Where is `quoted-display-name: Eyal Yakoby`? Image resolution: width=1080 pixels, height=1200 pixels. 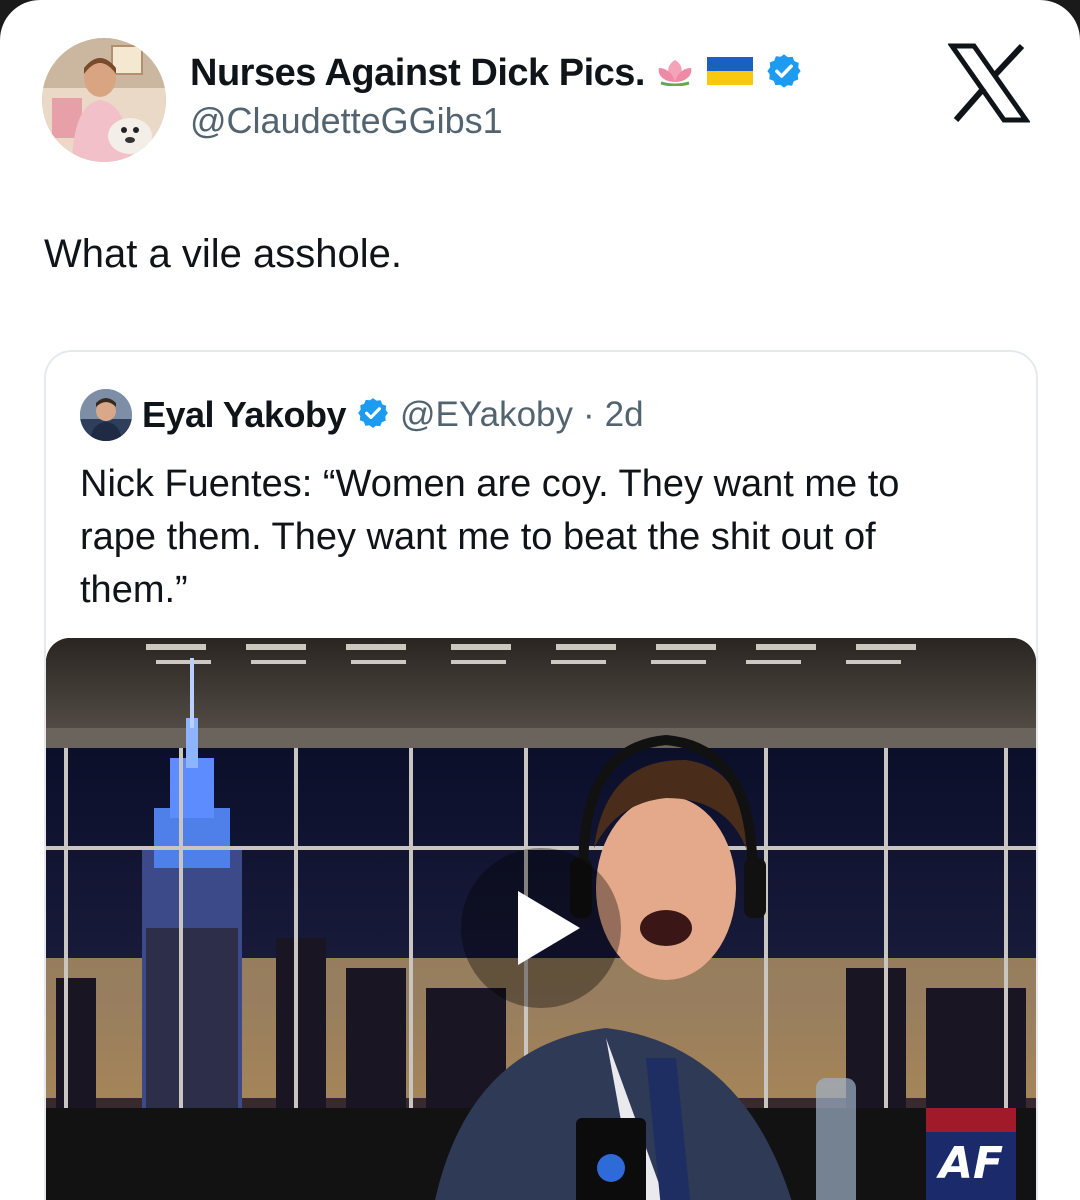 quoted-display-name: Eyal Yakoby is located at coordinates (244, 415).